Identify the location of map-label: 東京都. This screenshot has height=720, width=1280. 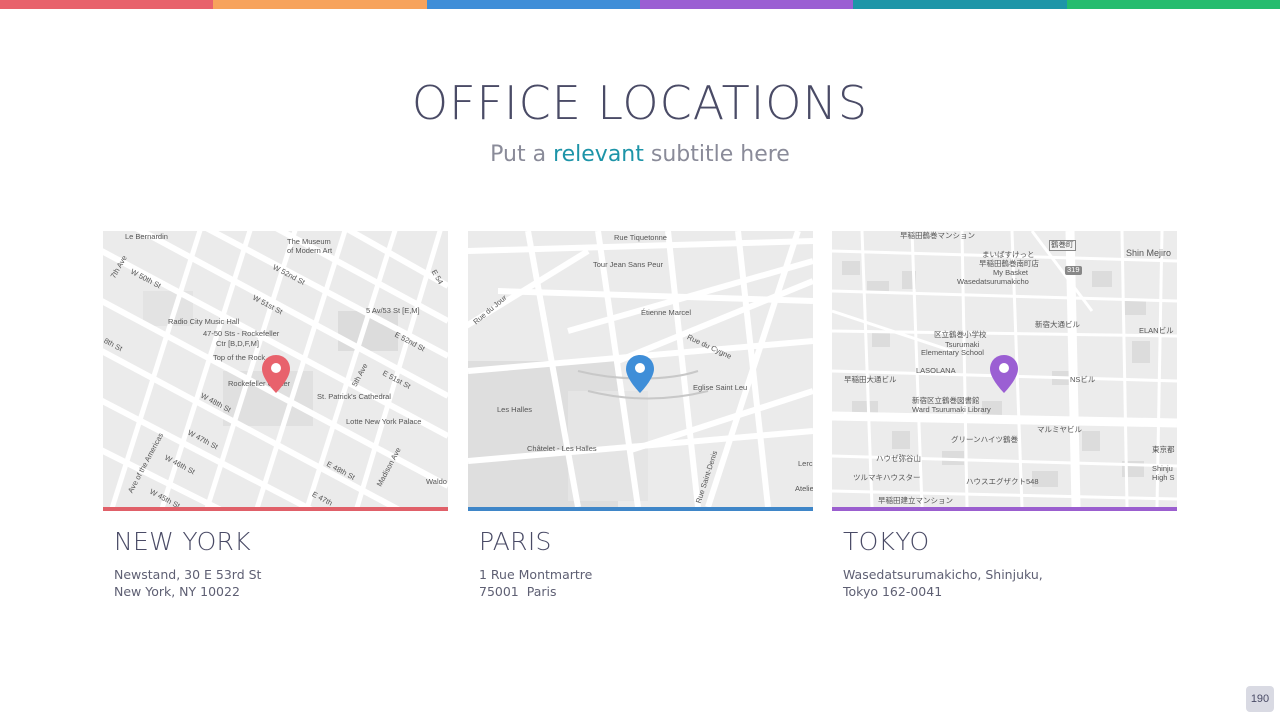
(1163, 449).